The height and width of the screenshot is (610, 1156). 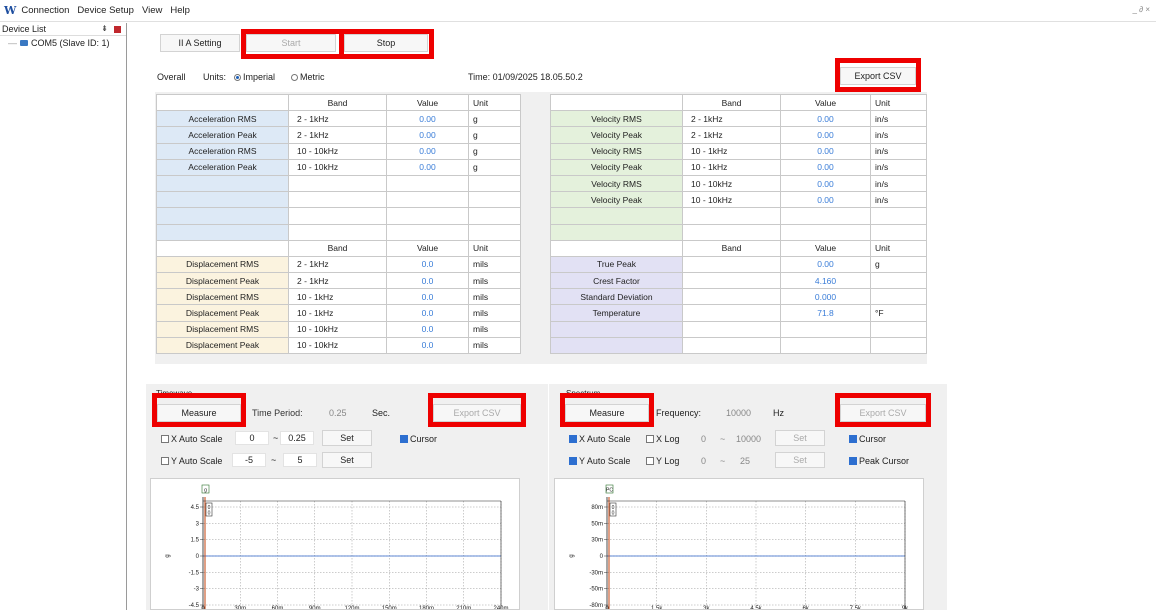 What do you see at coordinates (738, 281) in the screenshot?
I see `table-row: Crest Factor 4.160` at bounding box center [738, 281].